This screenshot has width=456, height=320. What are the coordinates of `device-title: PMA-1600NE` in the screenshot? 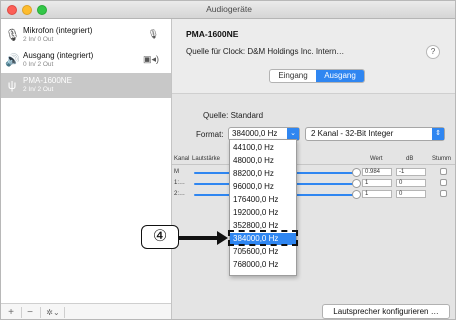 It's located at (212, 34).